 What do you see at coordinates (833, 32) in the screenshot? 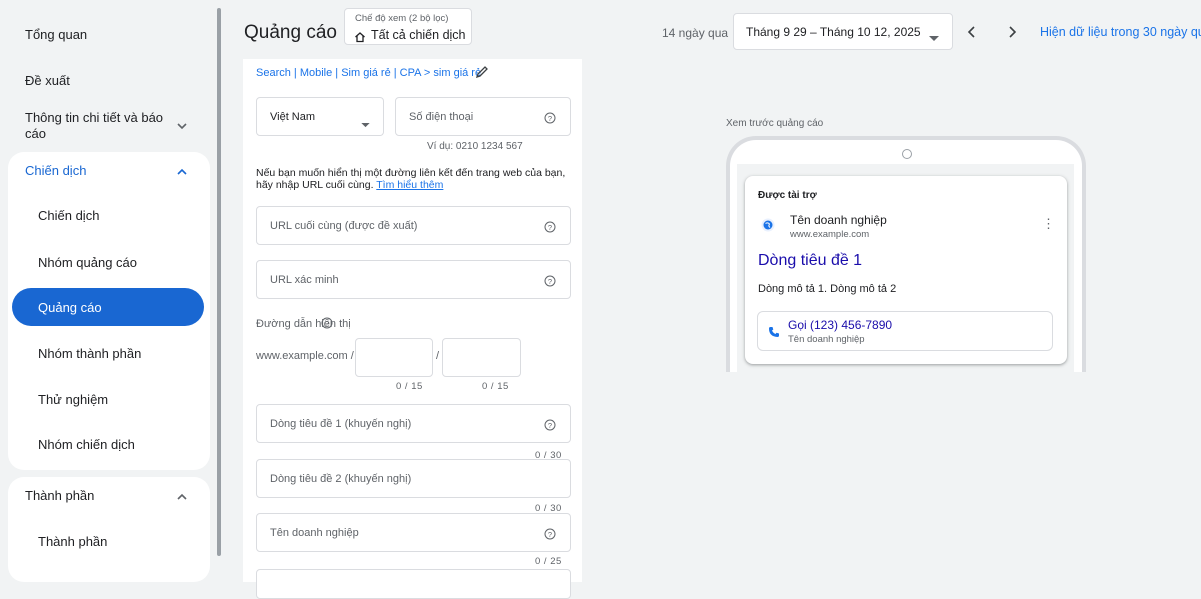
I see `date-range-value: Tháng 9 29 – Tháng 10 12, 2025` at bounding box center [833, 32].